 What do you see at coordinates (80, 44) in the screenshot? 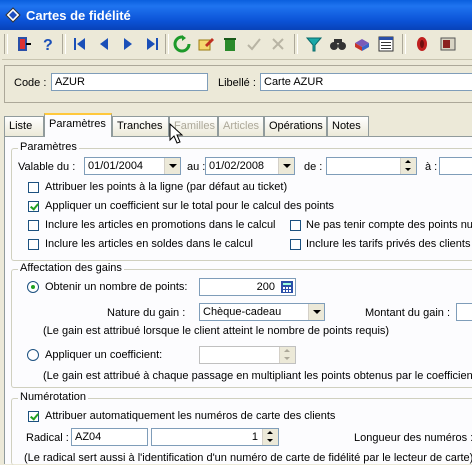
I see `first-icon` at bounding box center [80, 44].